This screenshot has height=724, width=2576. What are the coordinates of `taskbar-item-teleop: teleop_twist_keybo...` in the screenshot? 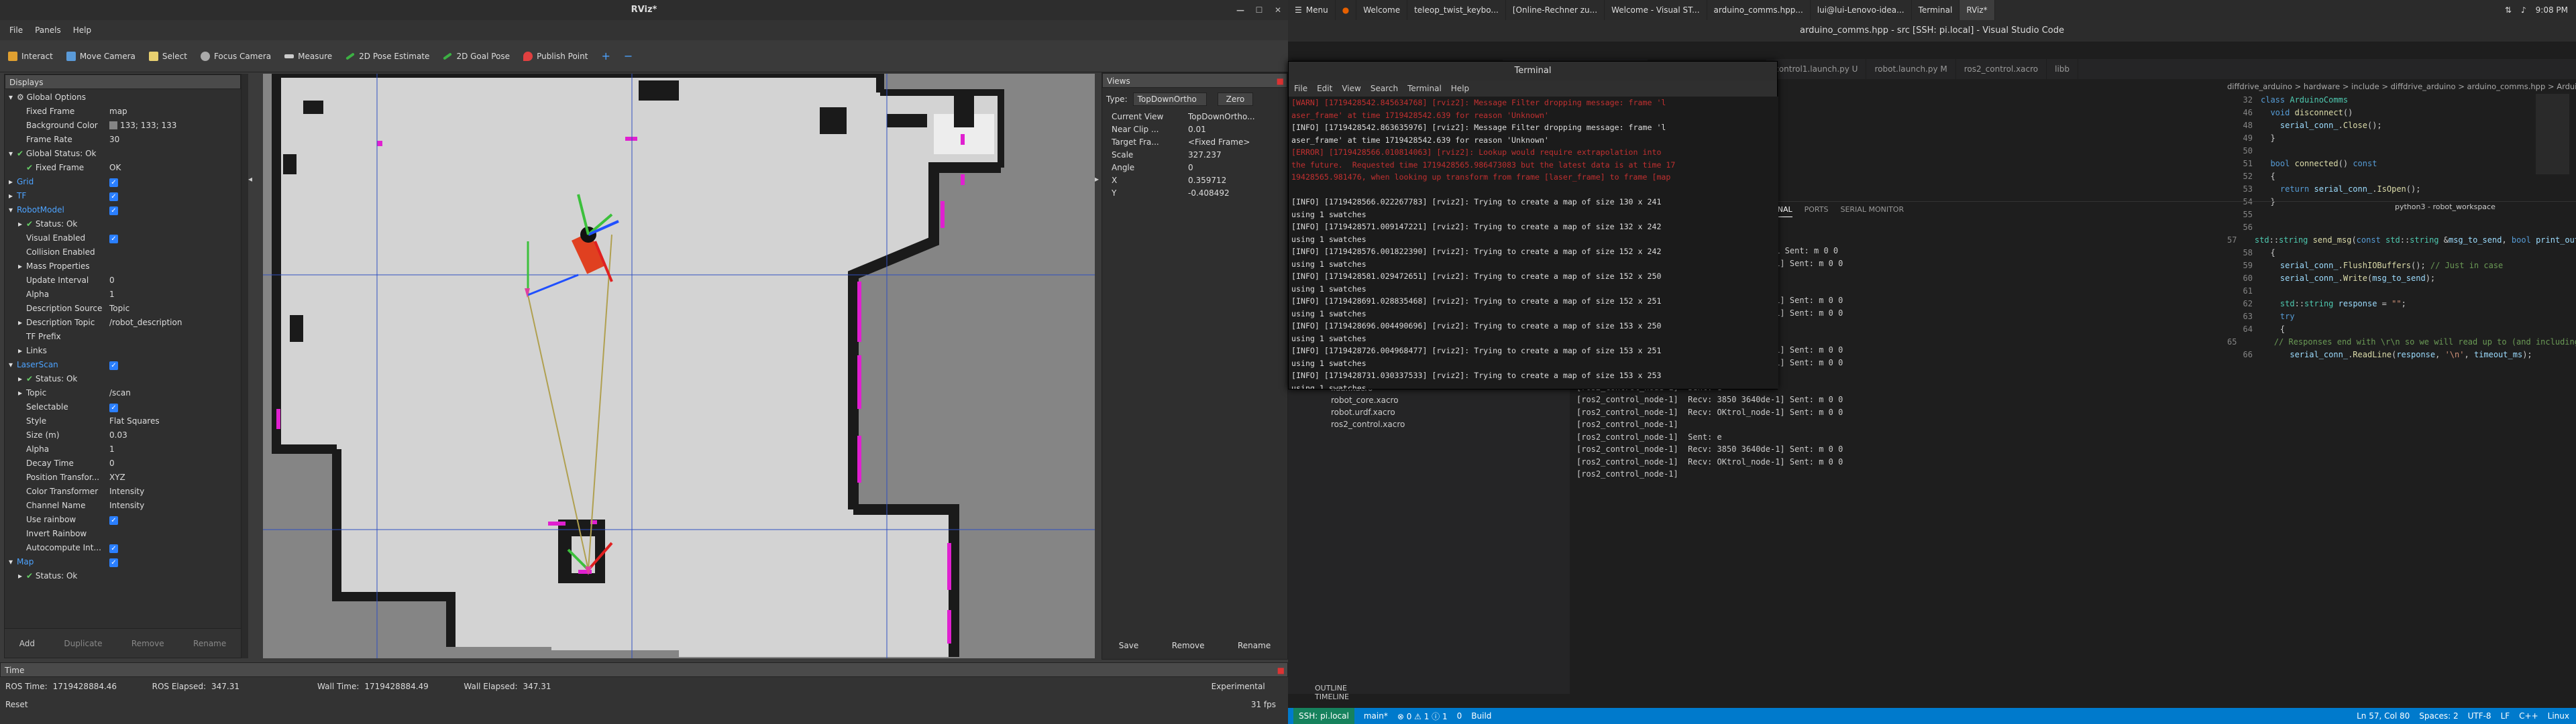 It's located at (1456, 10).